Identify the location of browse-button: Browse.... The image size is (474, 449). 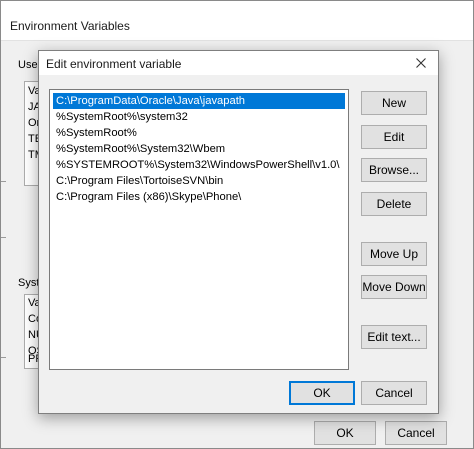
(394, 170).